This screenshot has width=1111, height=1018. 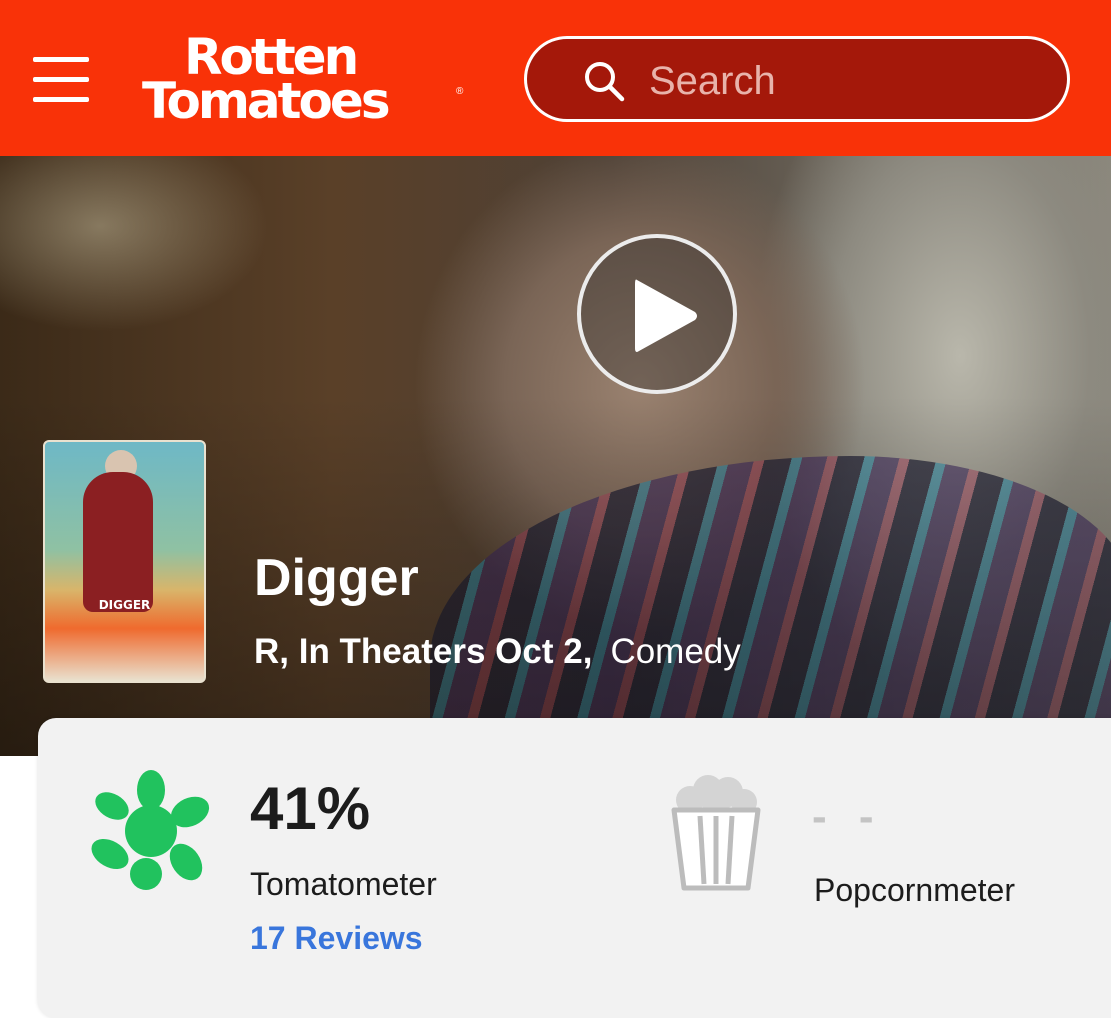 What do you see at coordinates (914, 890) in the screenshot?
I see `popcornmeter-label: Popcornmeter` at bounding box center [914, 890].